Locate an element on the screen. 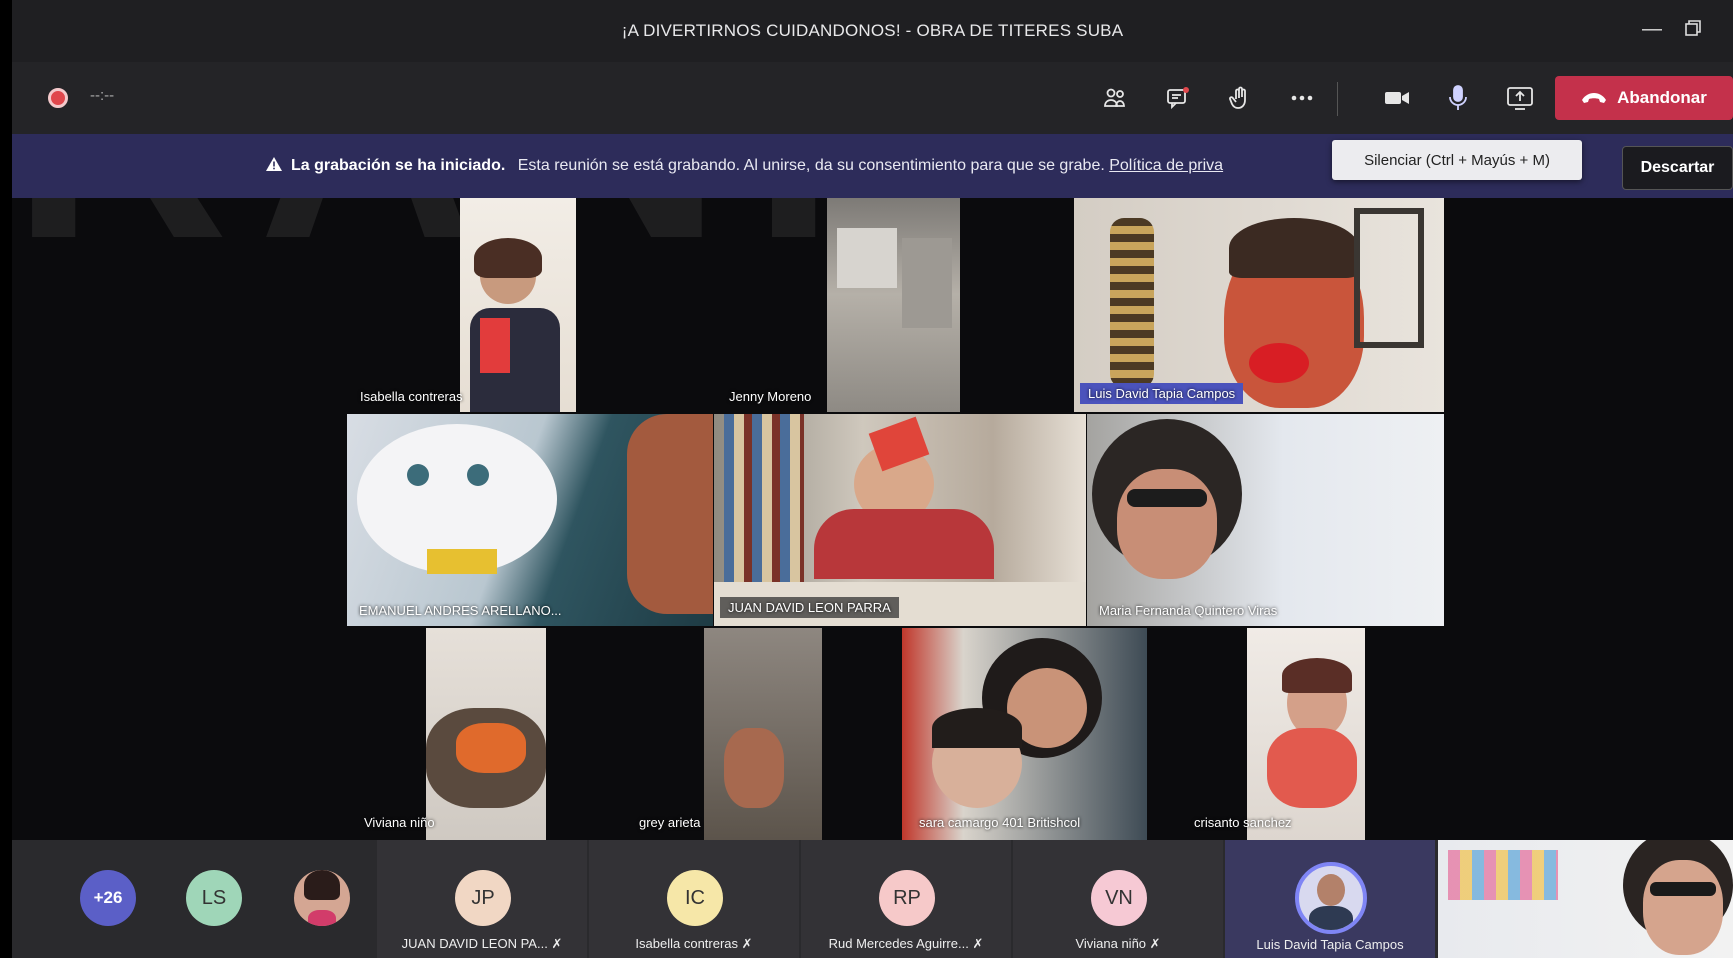 The width and height of the screenshot is (1733, 958). participant-name: Isabella contreras ✗ is located at coordinates (694, 943).